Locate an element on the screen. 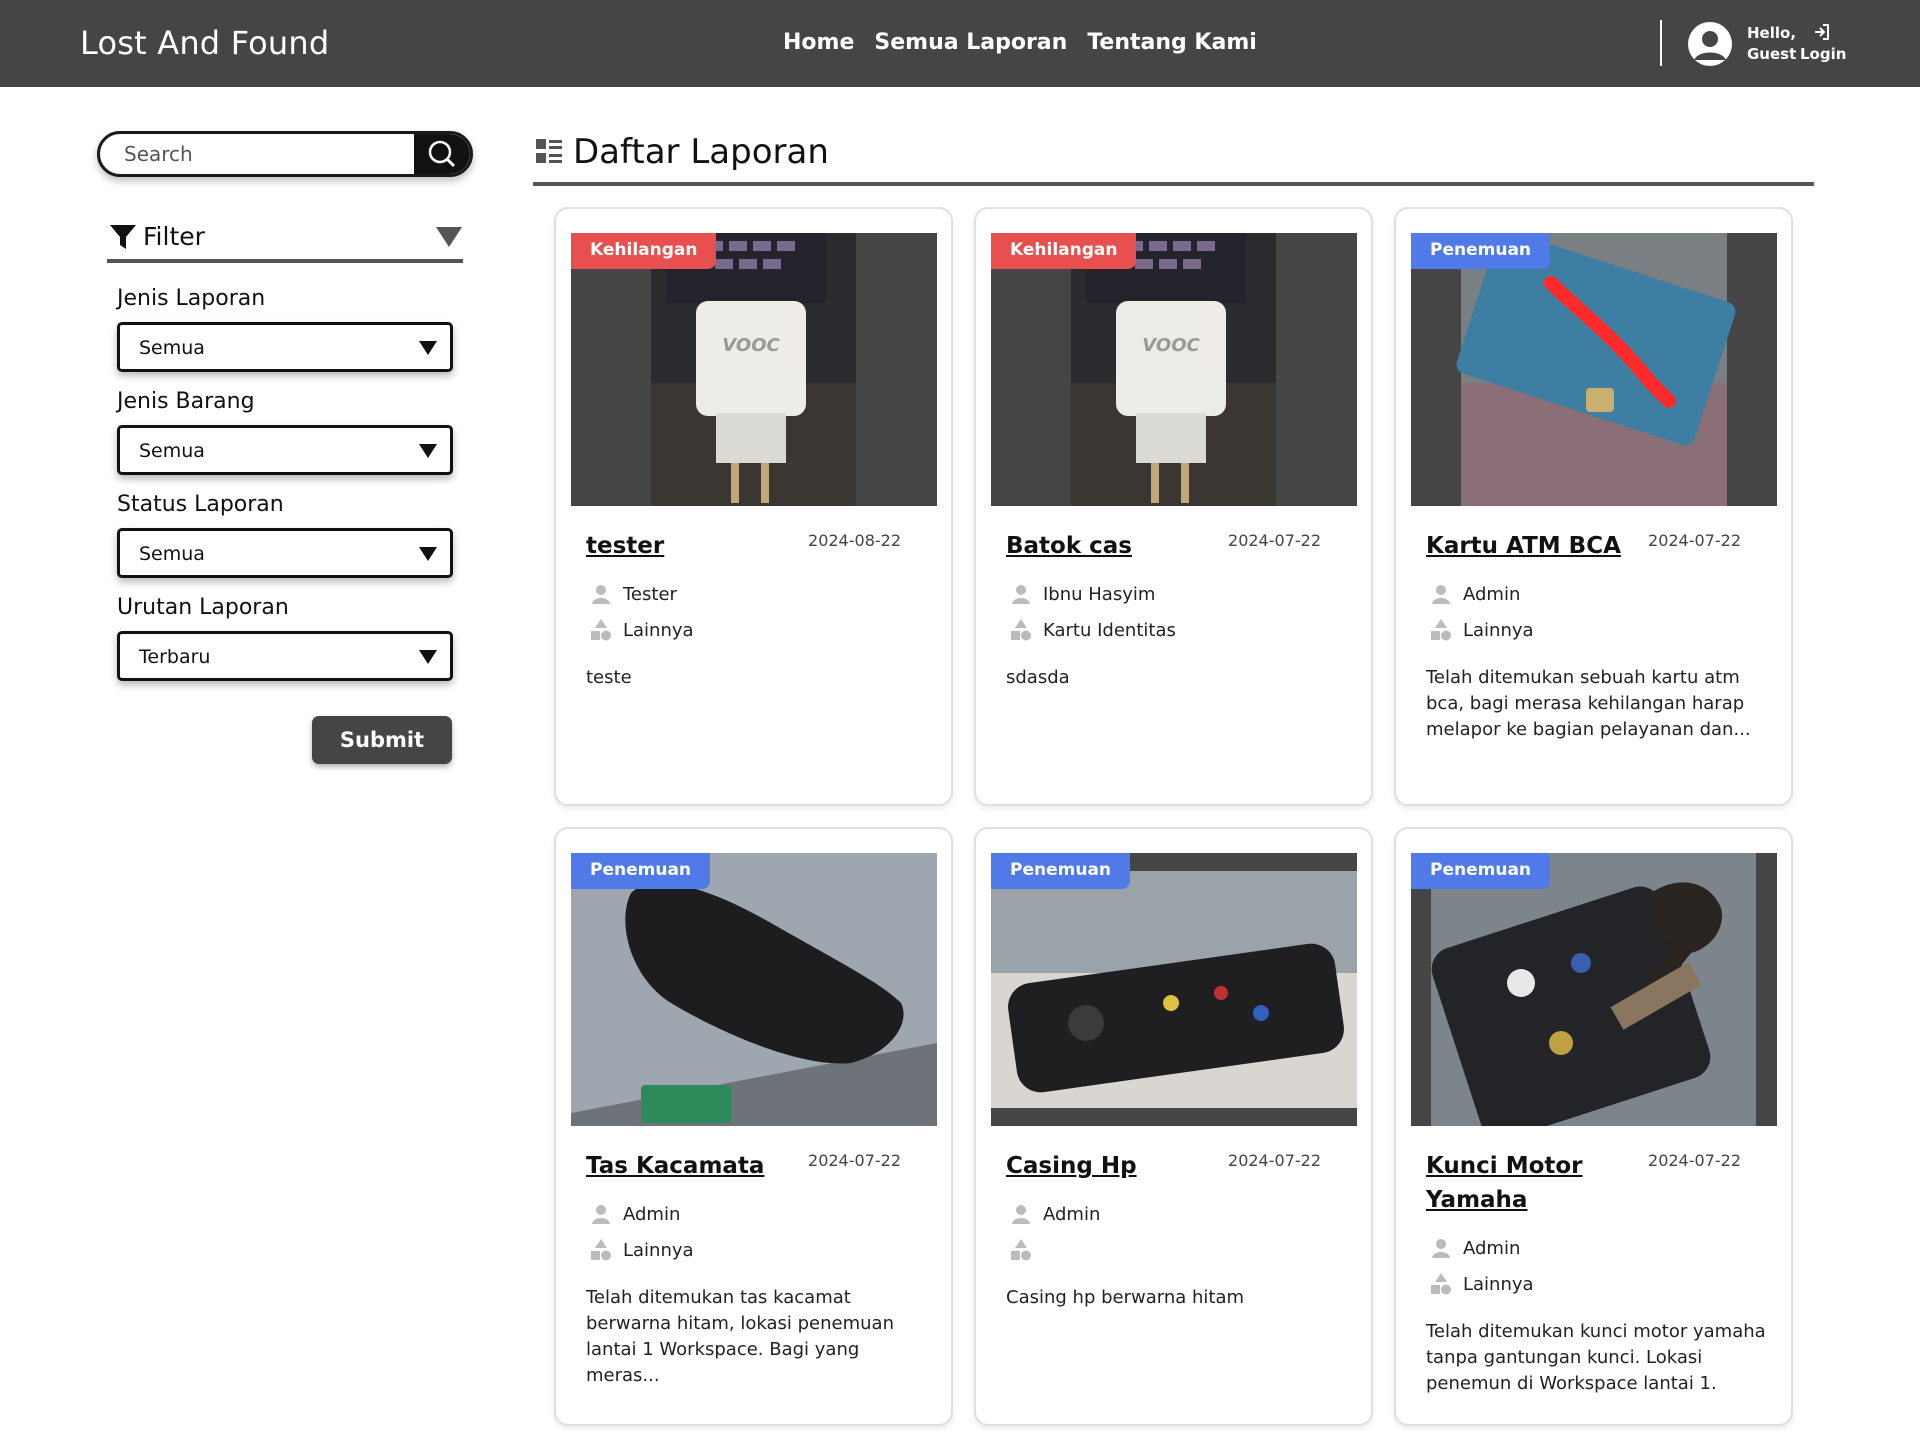  report-title: Kunci Motor Yamaha is located at coordinates (1531, 1183).